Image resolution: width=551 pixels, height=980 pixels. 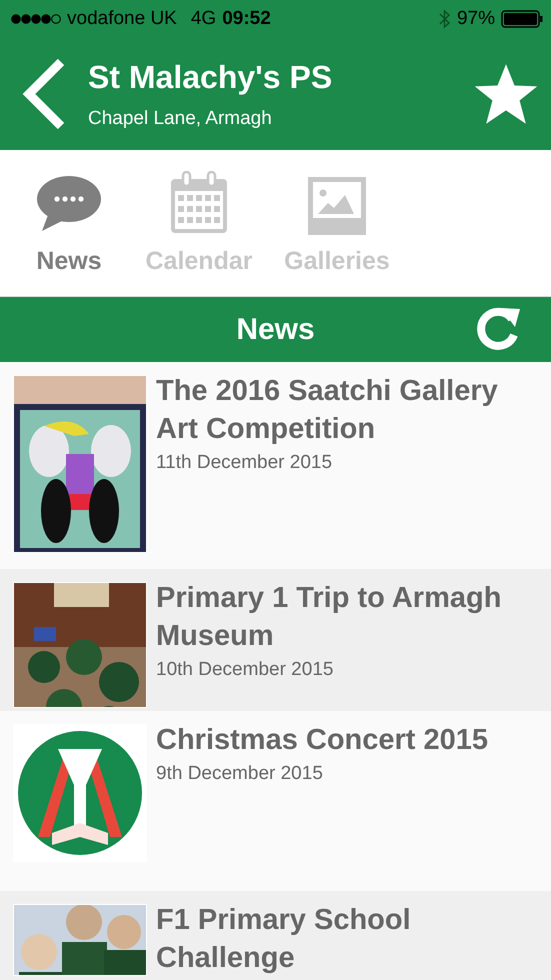 What do you see at coordinates (322, 740) in the screenshot?
I see `news-title: Christmas Concert 2015` at bounding box center [322, 740].